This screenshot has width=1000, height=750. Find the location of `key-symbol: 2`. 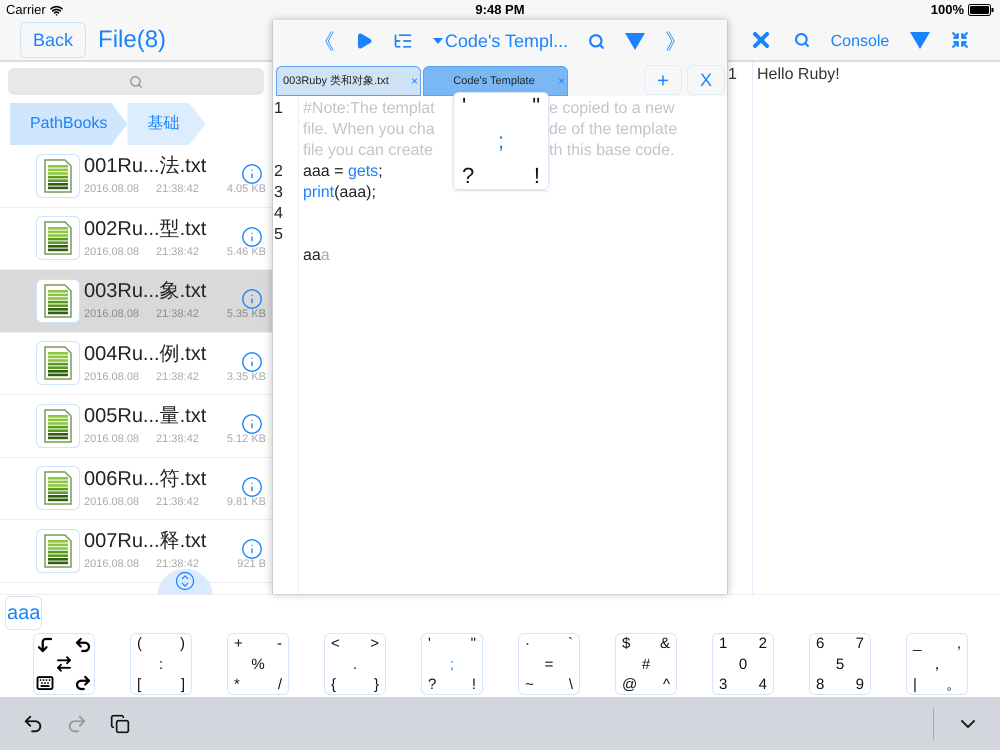

key-symbol: 2 is located at coordinates (762, 643).